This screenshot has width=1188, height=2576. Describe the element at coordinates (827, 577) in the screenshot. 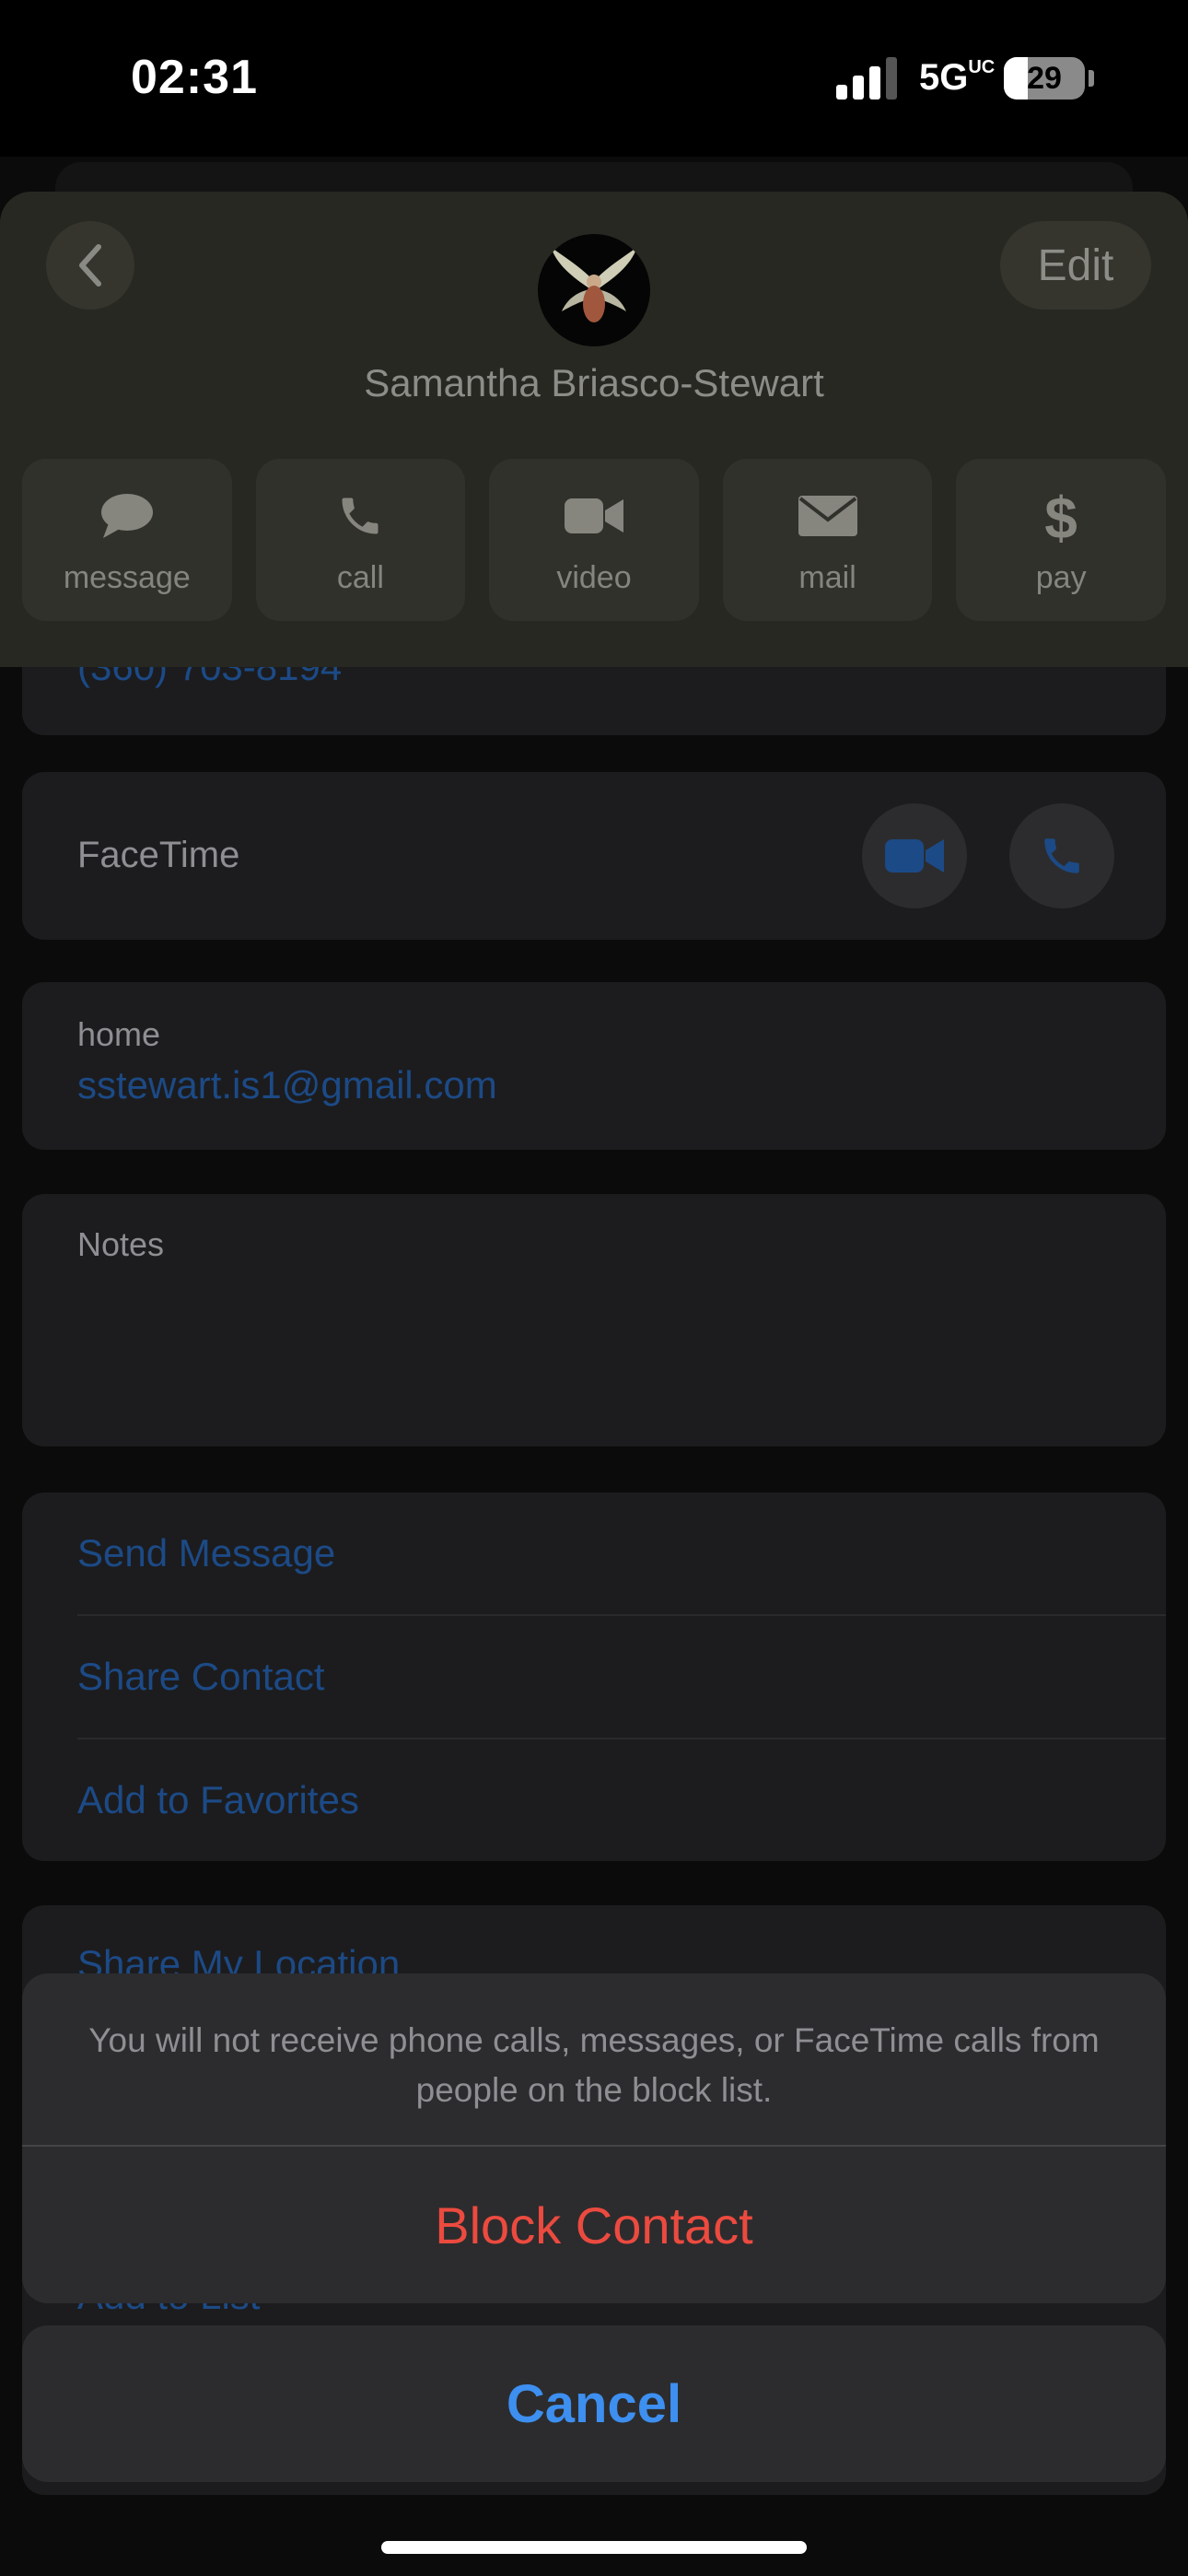

I see `mail-action-label: mail` at that location.